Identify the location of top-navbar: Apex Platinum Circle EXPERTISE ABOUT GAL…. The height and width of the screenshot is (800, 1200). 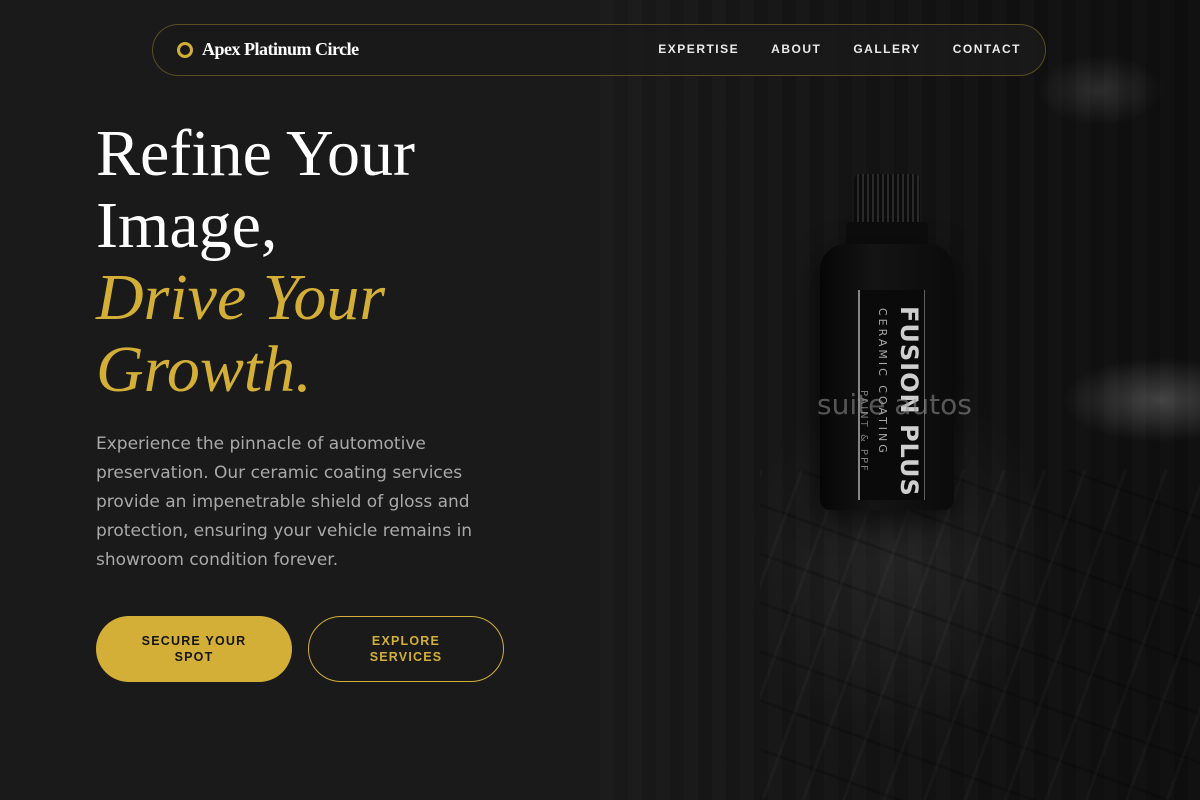
(599, 50).